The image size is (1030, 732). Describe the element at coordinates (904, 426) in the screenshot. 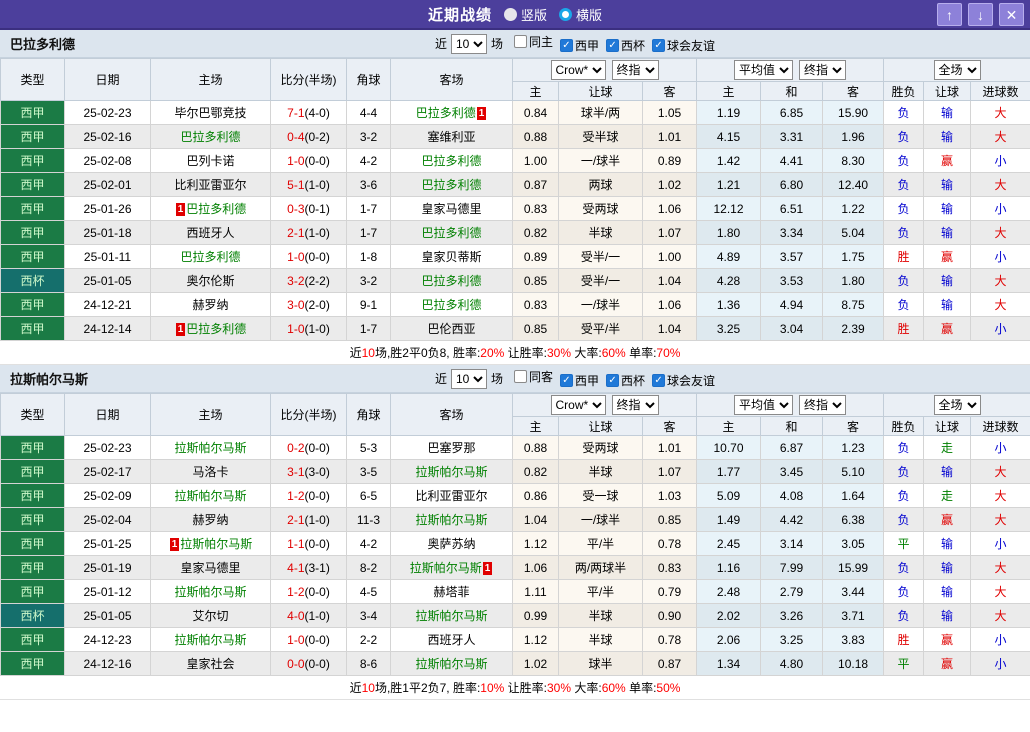

I see `subheader-result: 胜负` at that location.